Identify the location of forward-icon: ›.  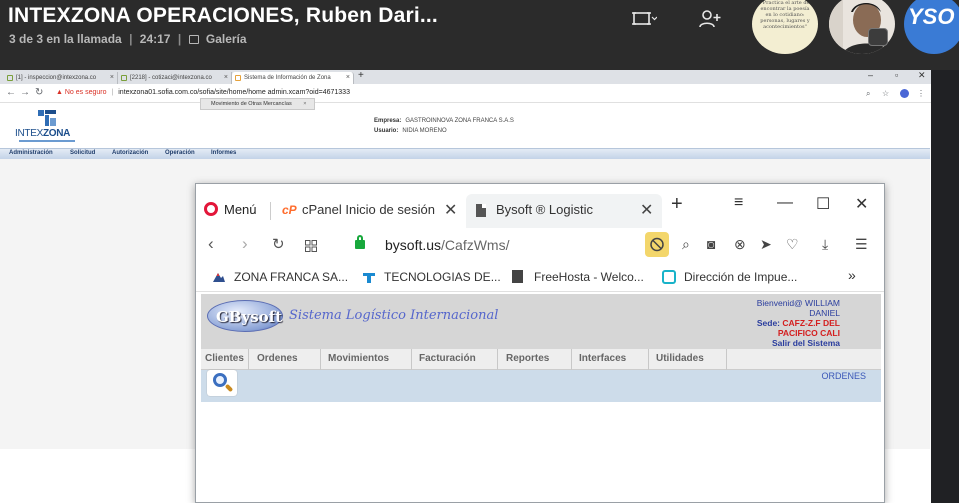
(245, 244).